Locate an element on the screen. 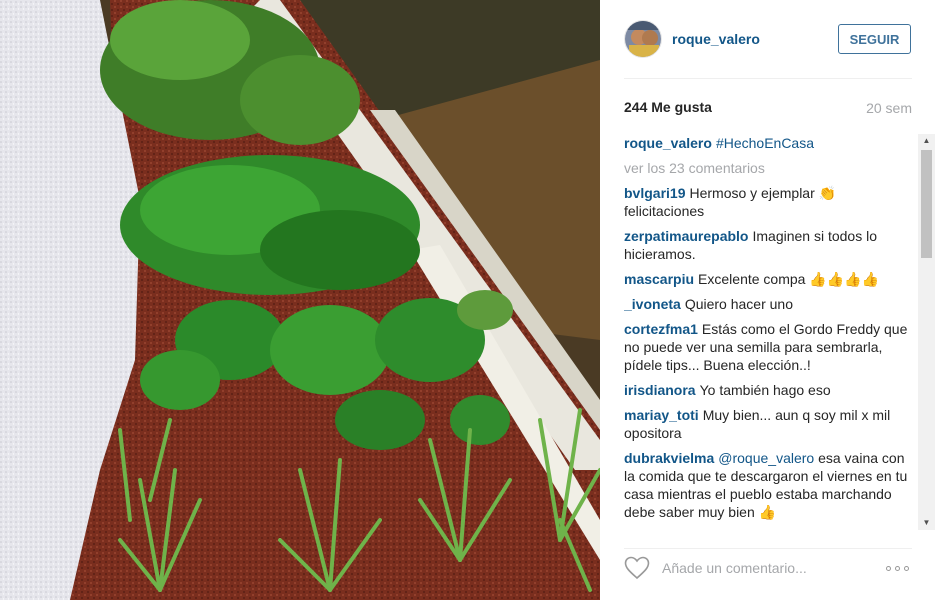 Image resolution: width=936 pixels, height=600 pixels. caption: roque_valero #HechoEnCasa is located at coordinates (768, 143).